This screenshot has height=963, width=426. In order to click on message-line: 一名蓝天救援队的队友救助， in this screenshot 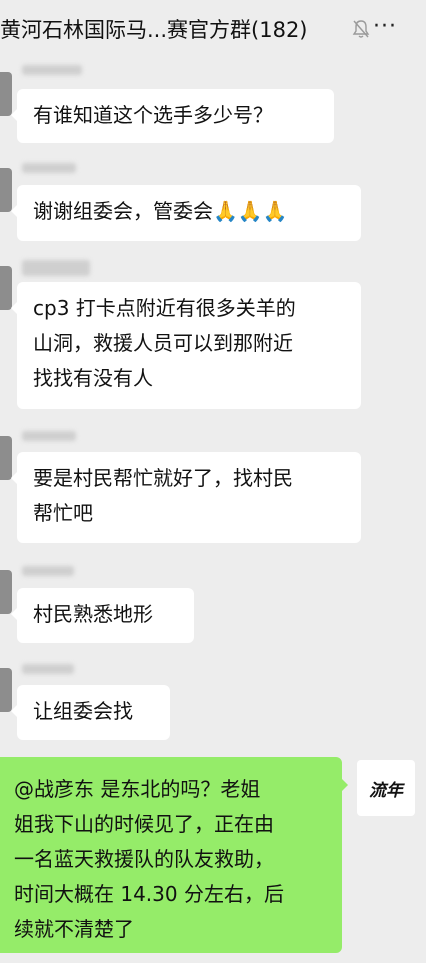, I will do `click(144, 859)`.